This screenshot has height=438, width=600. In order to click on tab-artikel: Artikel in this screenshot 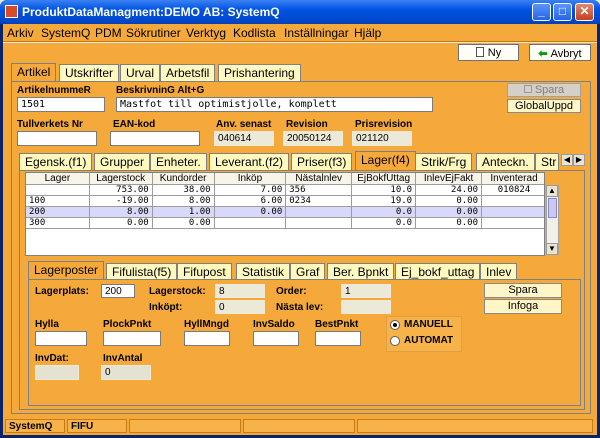, I will do `click(34, 72)`.